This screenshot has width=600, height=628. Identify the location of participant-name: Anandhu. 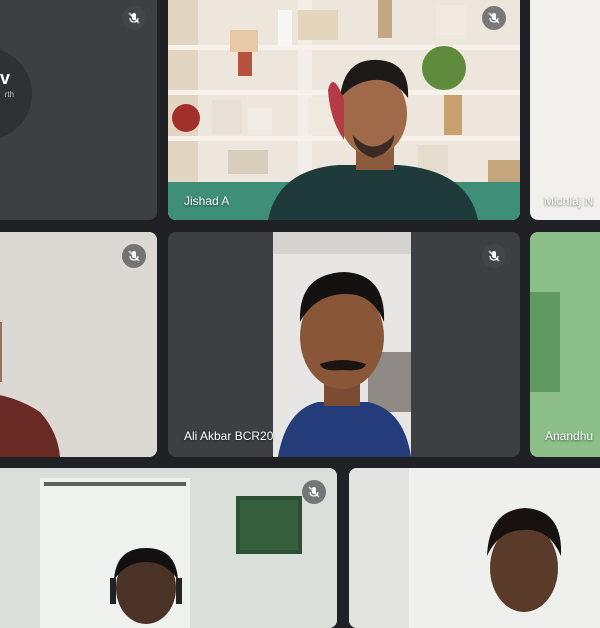
(569, 436).